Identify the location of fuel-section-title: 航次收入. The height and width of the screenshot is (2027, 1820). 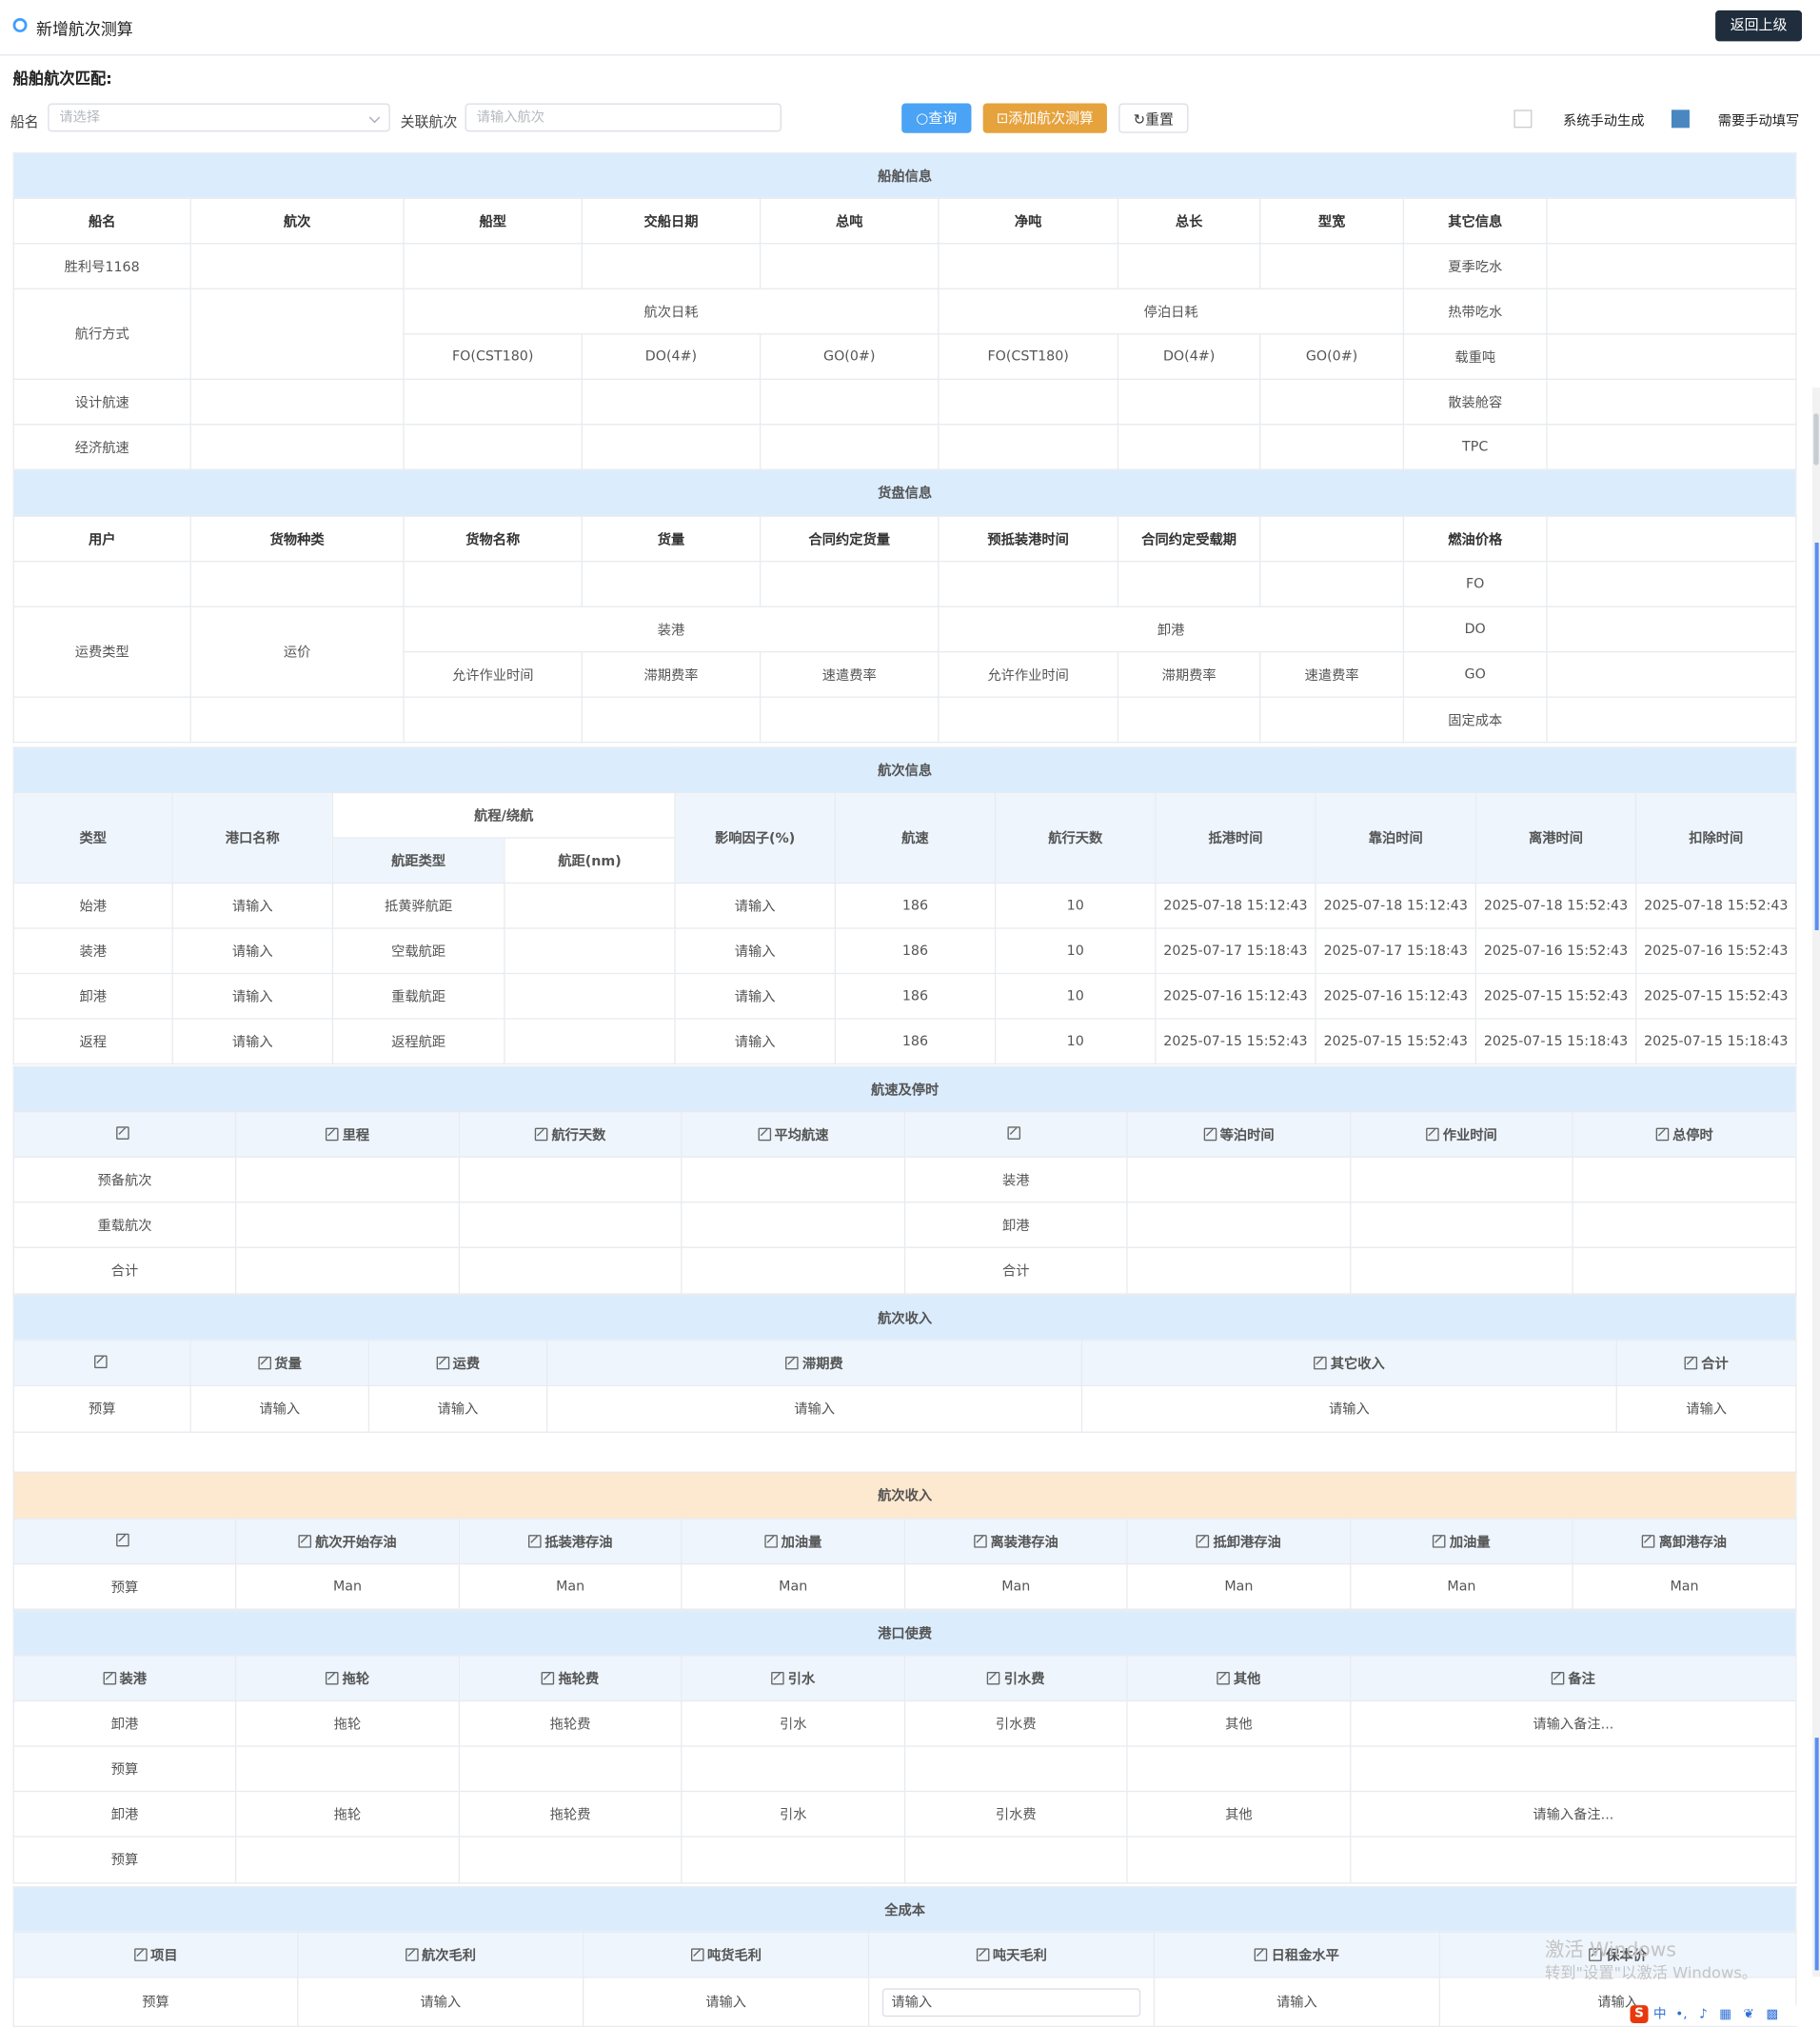
(904, 1495).